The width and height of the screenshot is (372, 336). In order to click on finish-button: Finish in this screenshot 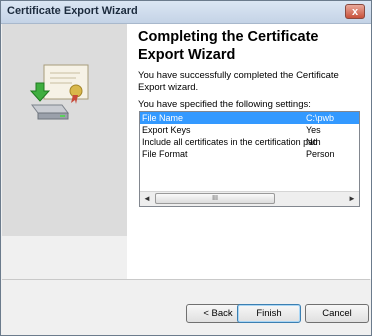, I will do `click(269, 313)`.